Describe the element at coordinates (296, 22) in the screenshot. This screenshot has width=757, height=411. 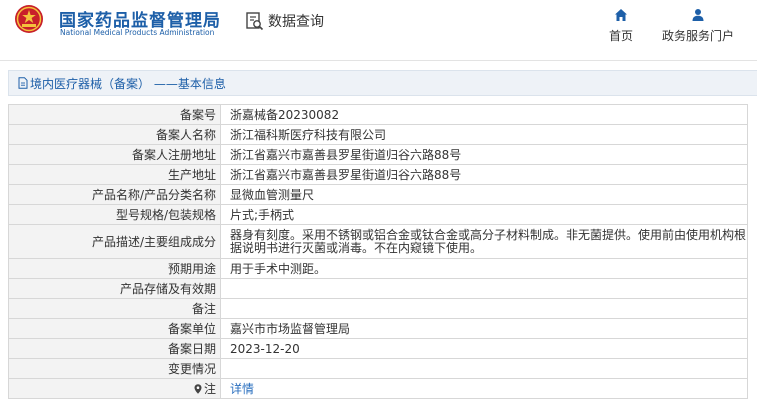
I see `data-query-label: 数据查询` at that location.